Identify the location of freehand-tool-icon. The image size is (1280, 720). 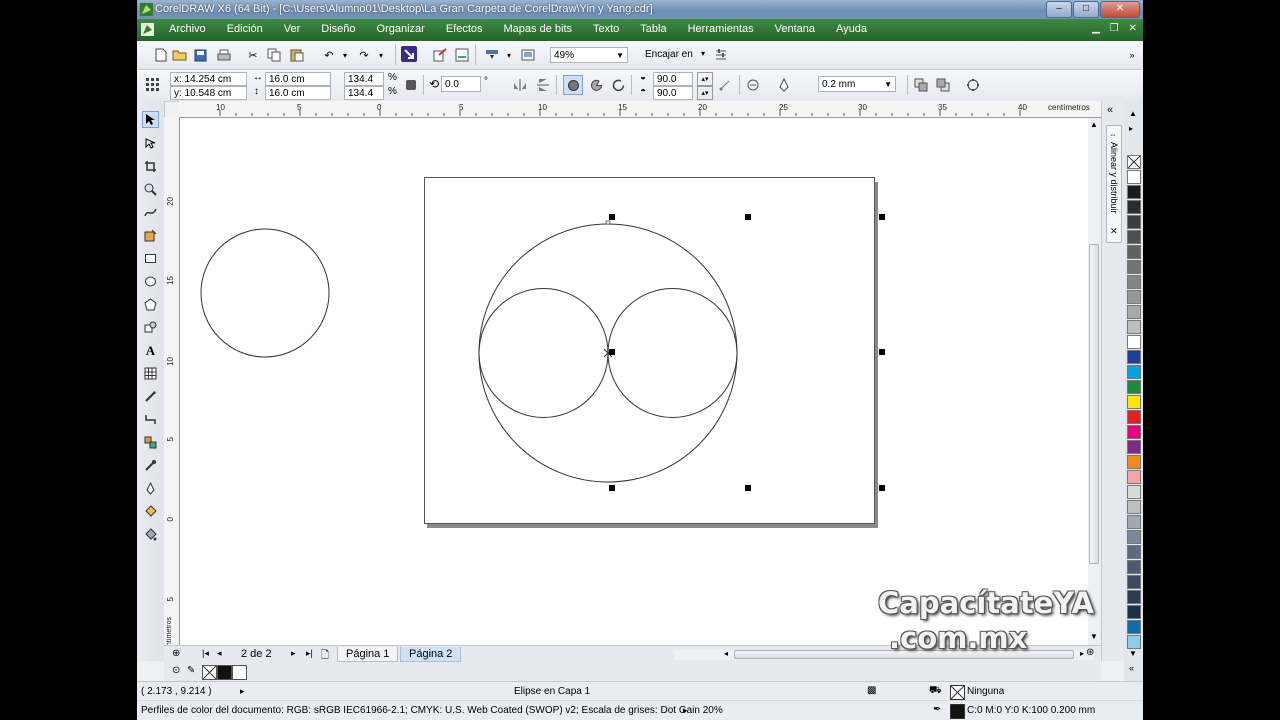
(150, 212).